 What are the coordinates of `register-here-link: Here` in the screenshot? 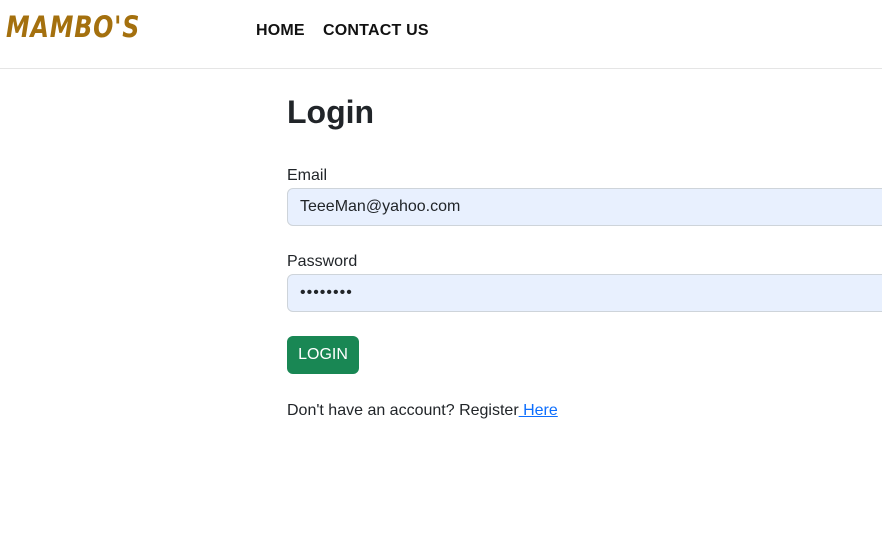 It's located at (538, 410).